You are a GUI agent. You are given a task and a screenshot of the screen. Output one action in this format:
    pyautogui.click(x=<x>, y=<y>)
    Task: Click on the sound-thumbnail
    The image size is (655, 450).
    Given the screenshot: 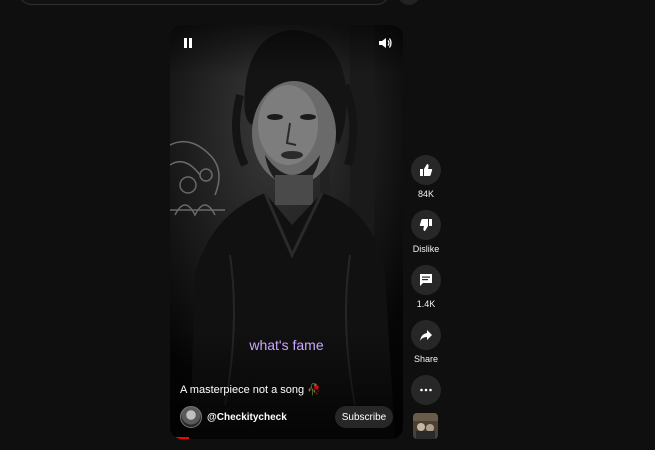 What is the action you would take?
    pyautogui.click(x=425, y=426)
    